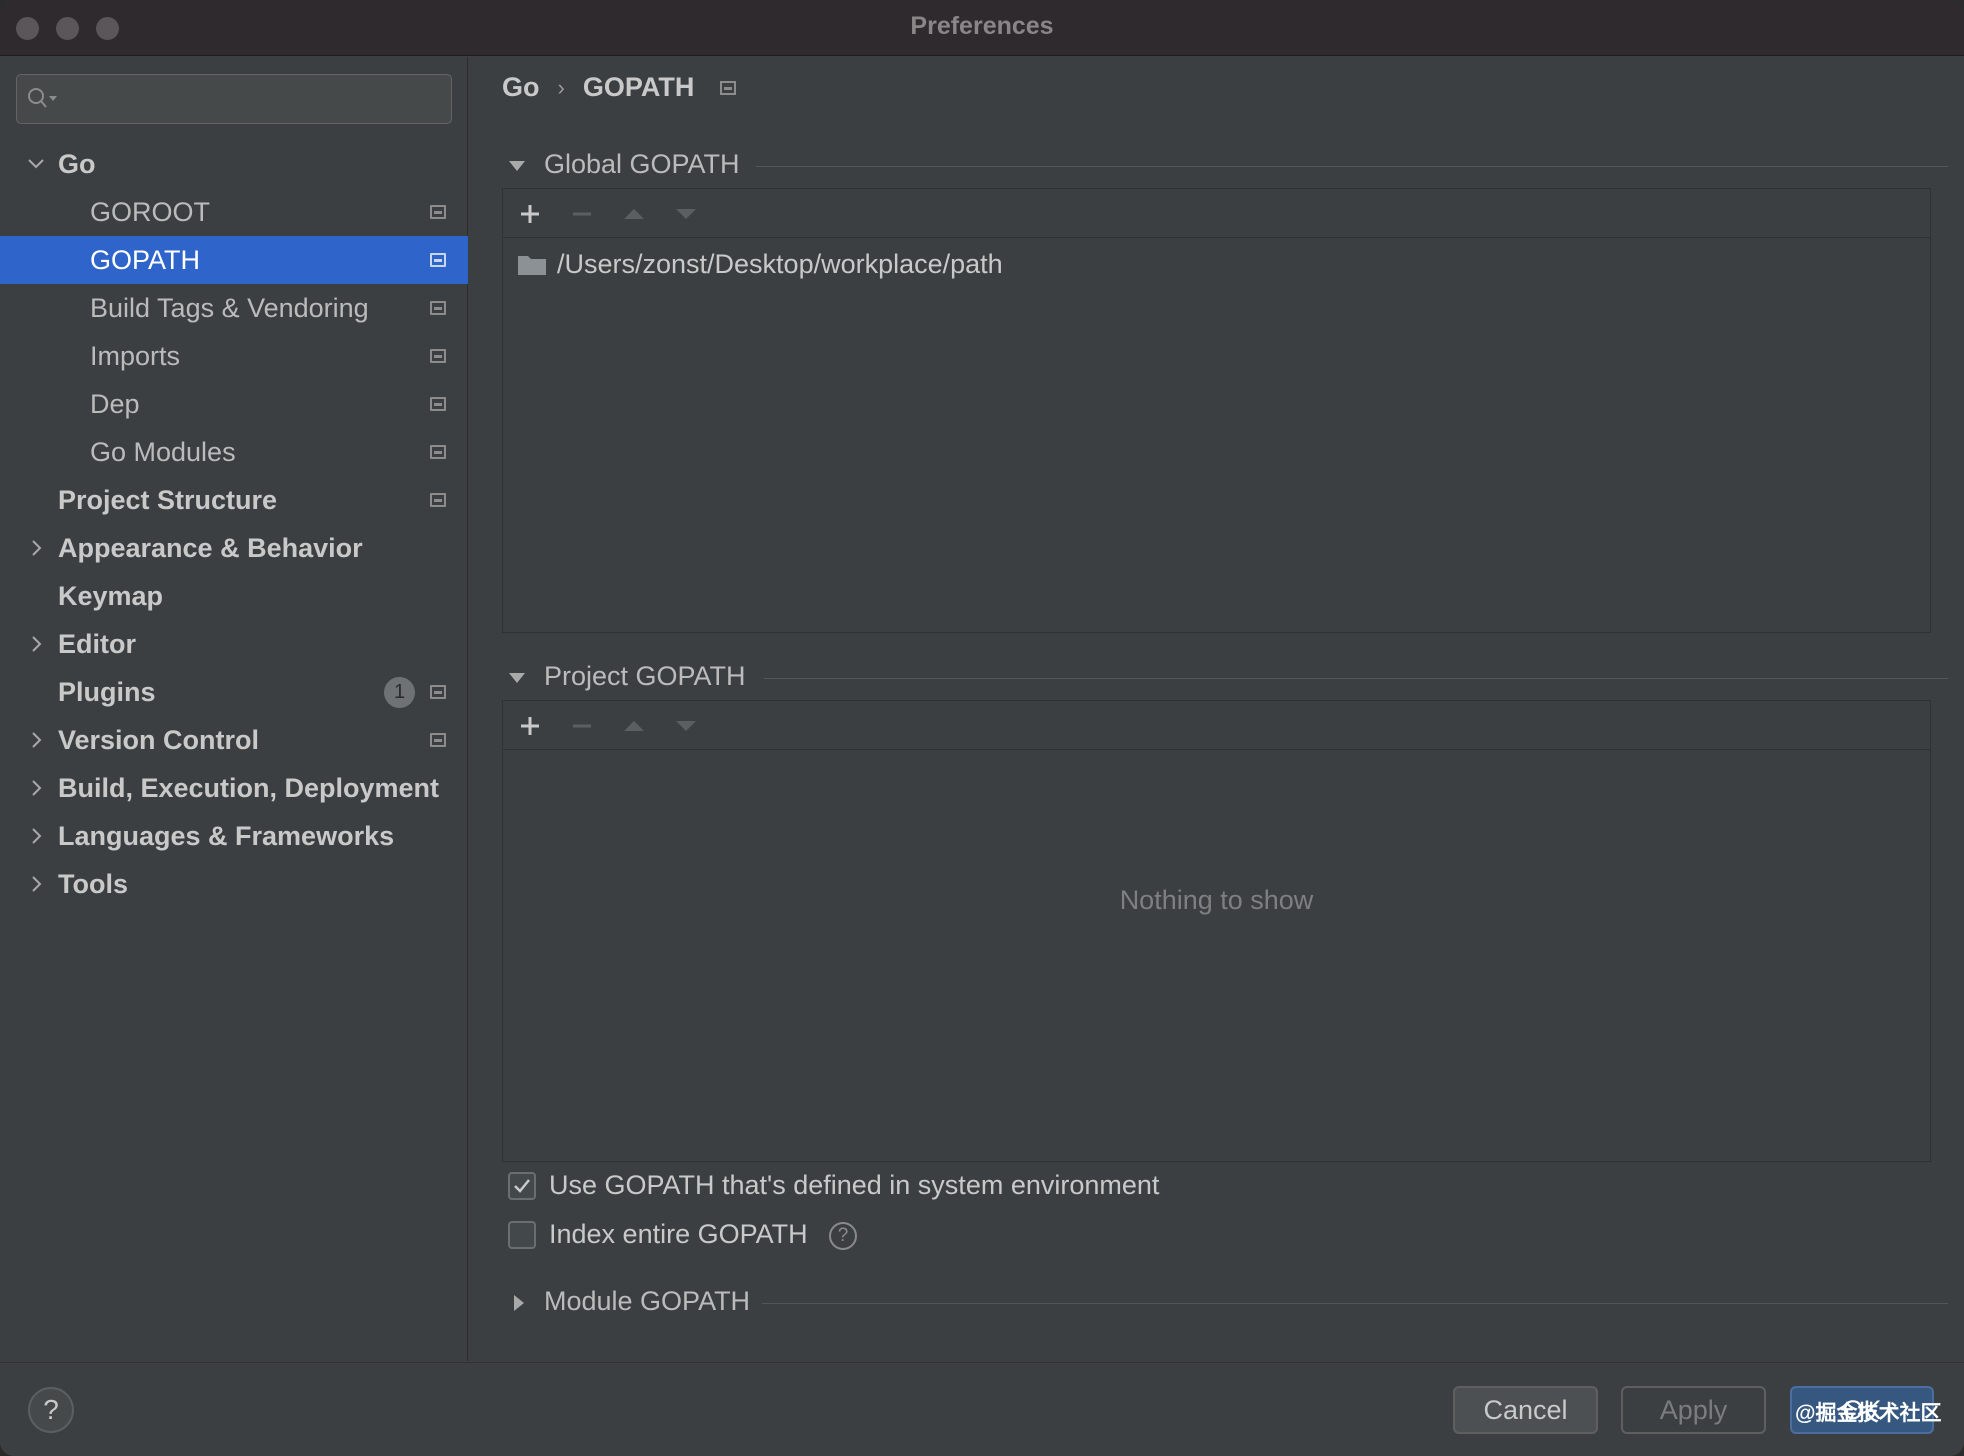  What do you see at coordinates (645, 676) in the screenshot?
I see `section-title: Project GOPATH` at bounding box center [645, 676].